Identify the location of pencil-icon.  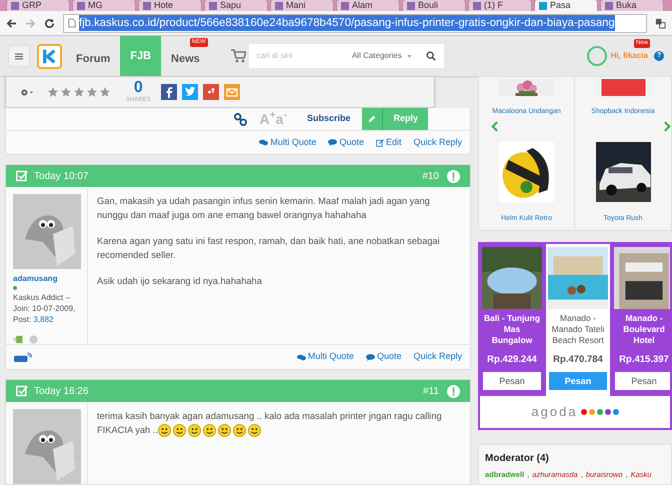
(372, 119).